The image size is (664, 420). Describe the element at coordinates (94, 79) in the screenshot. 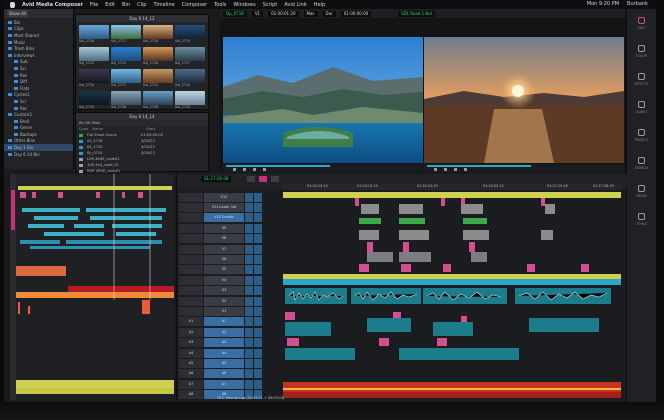

I see `clip-thumbnail: Sol_2734` at that location.